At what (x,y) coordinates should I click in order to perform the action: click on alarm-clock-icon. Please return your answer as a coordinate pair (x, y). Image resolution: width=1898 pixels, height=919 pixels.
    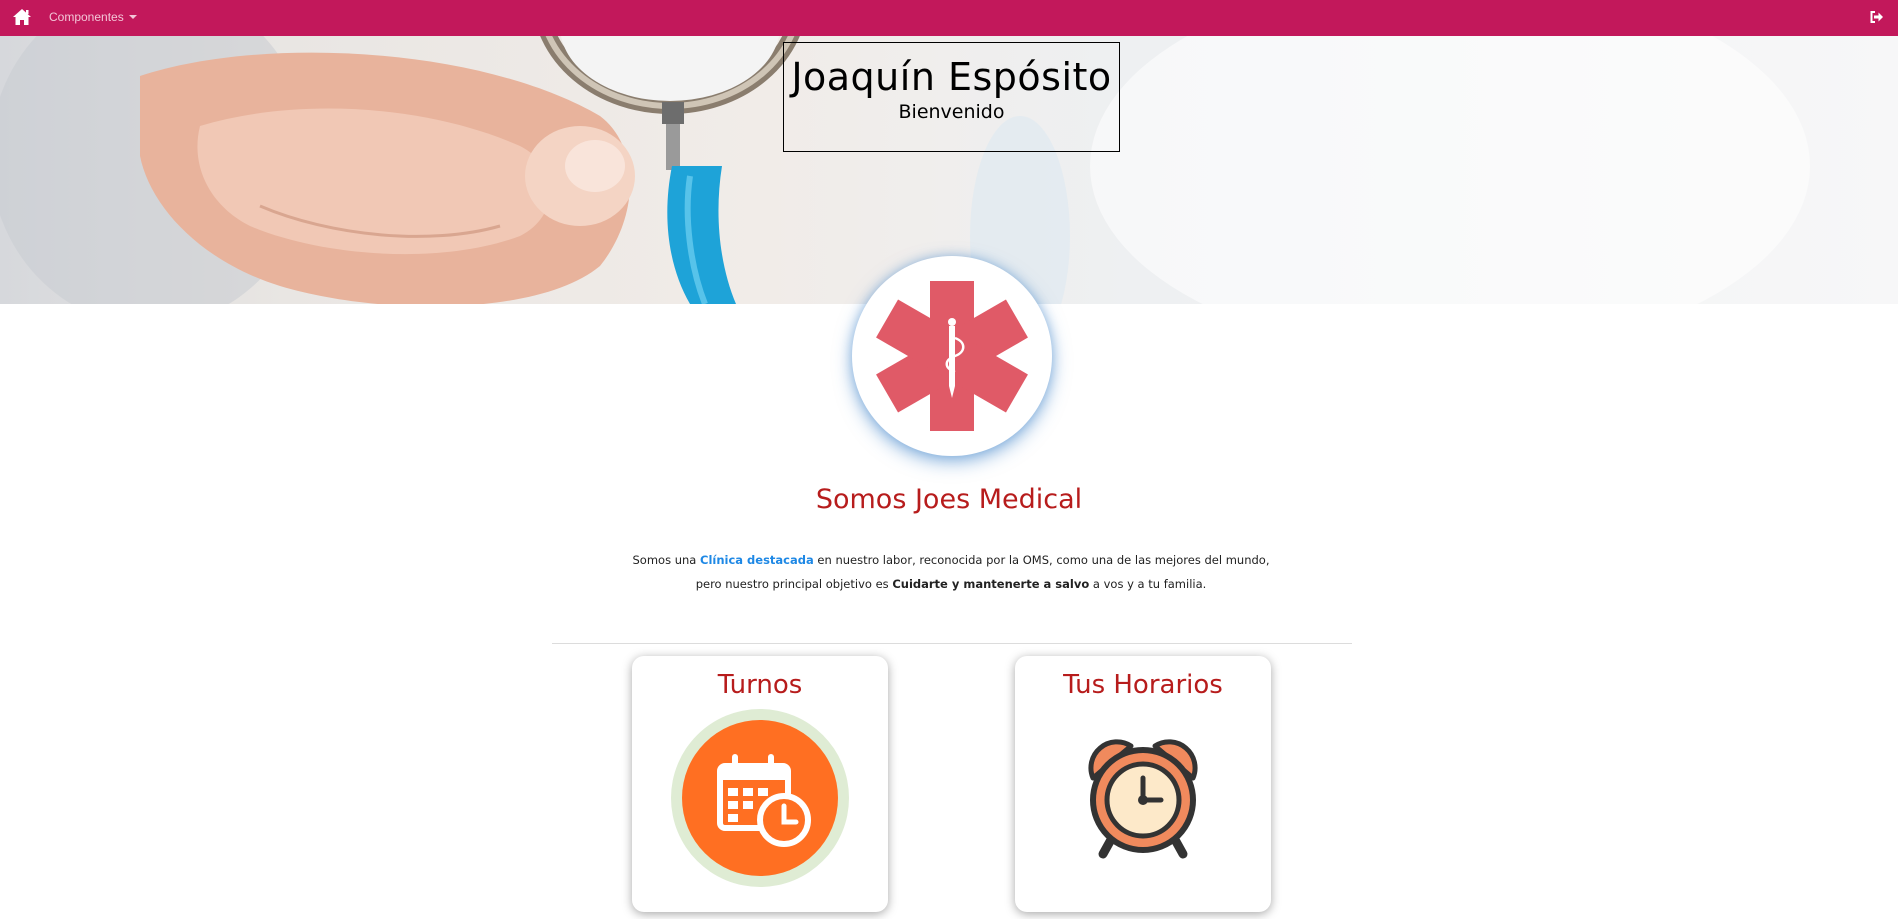
    Looking at the image, I should click on (1143, 799).